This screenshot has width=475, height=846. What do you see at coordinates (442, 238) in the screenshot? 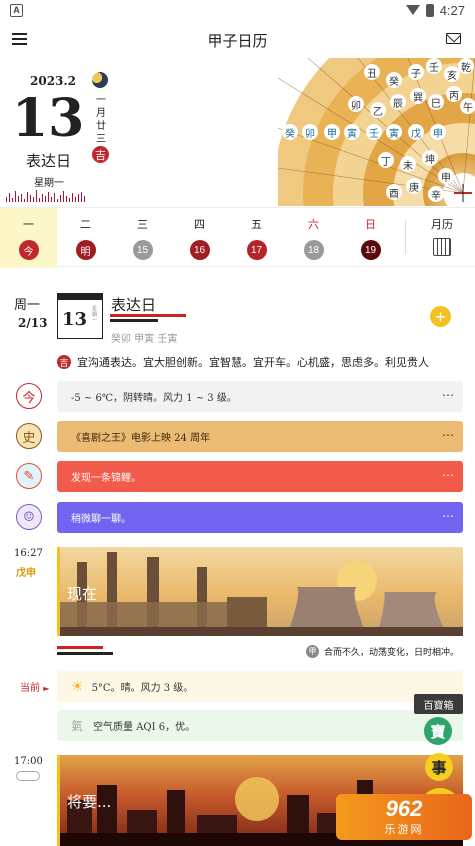
I see `month-calendar-button: 月历` at bounding box center [442, 238].